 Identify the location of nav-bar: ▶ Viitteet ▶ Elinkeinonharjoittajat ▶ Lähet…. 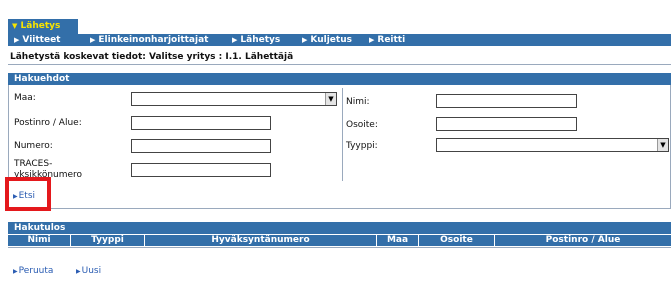
(339, 40).